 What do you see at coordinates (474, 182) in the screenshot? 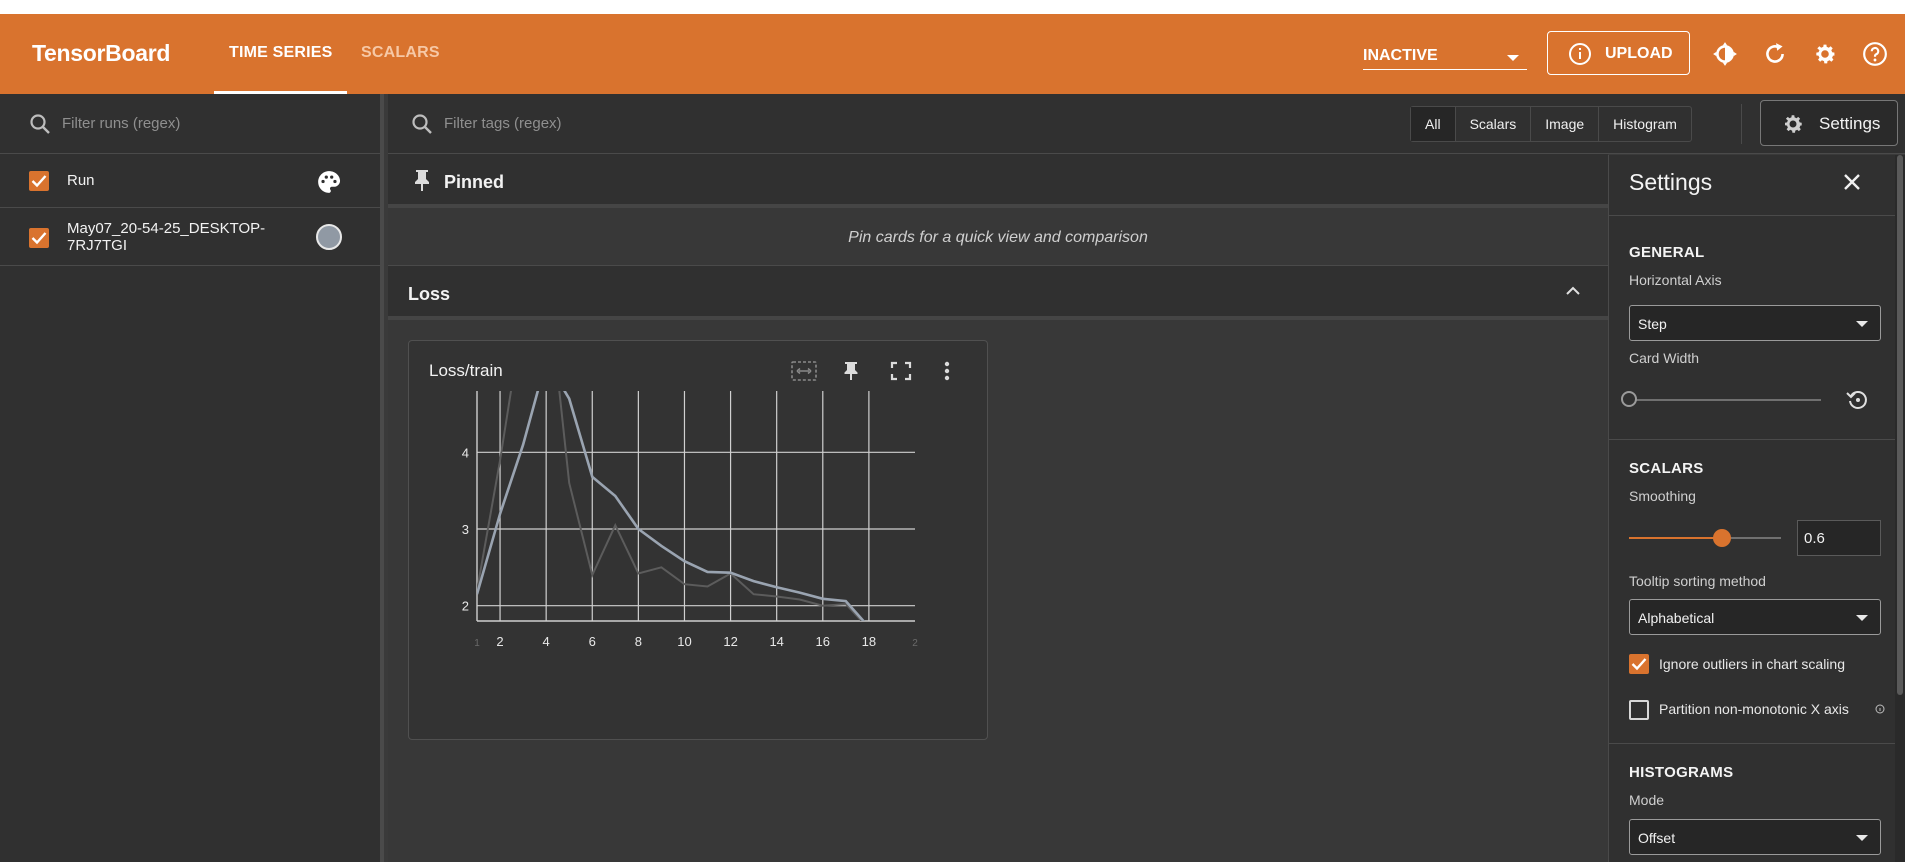
I see `pinned-title: Pinned` at bounding box center [474, 182].